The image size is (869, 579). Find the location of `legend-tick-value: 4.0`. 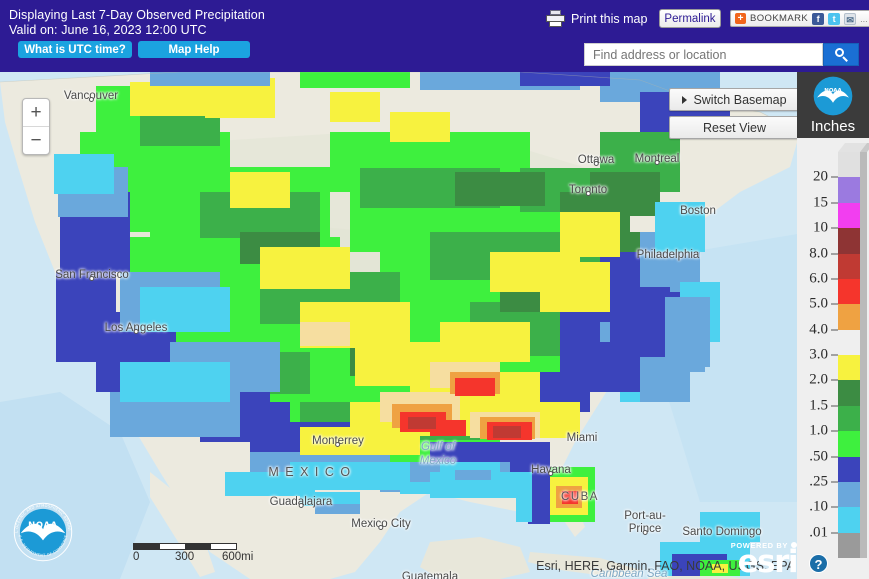

legend-tick-value: 4.0 is located at coordinates (818, 329).